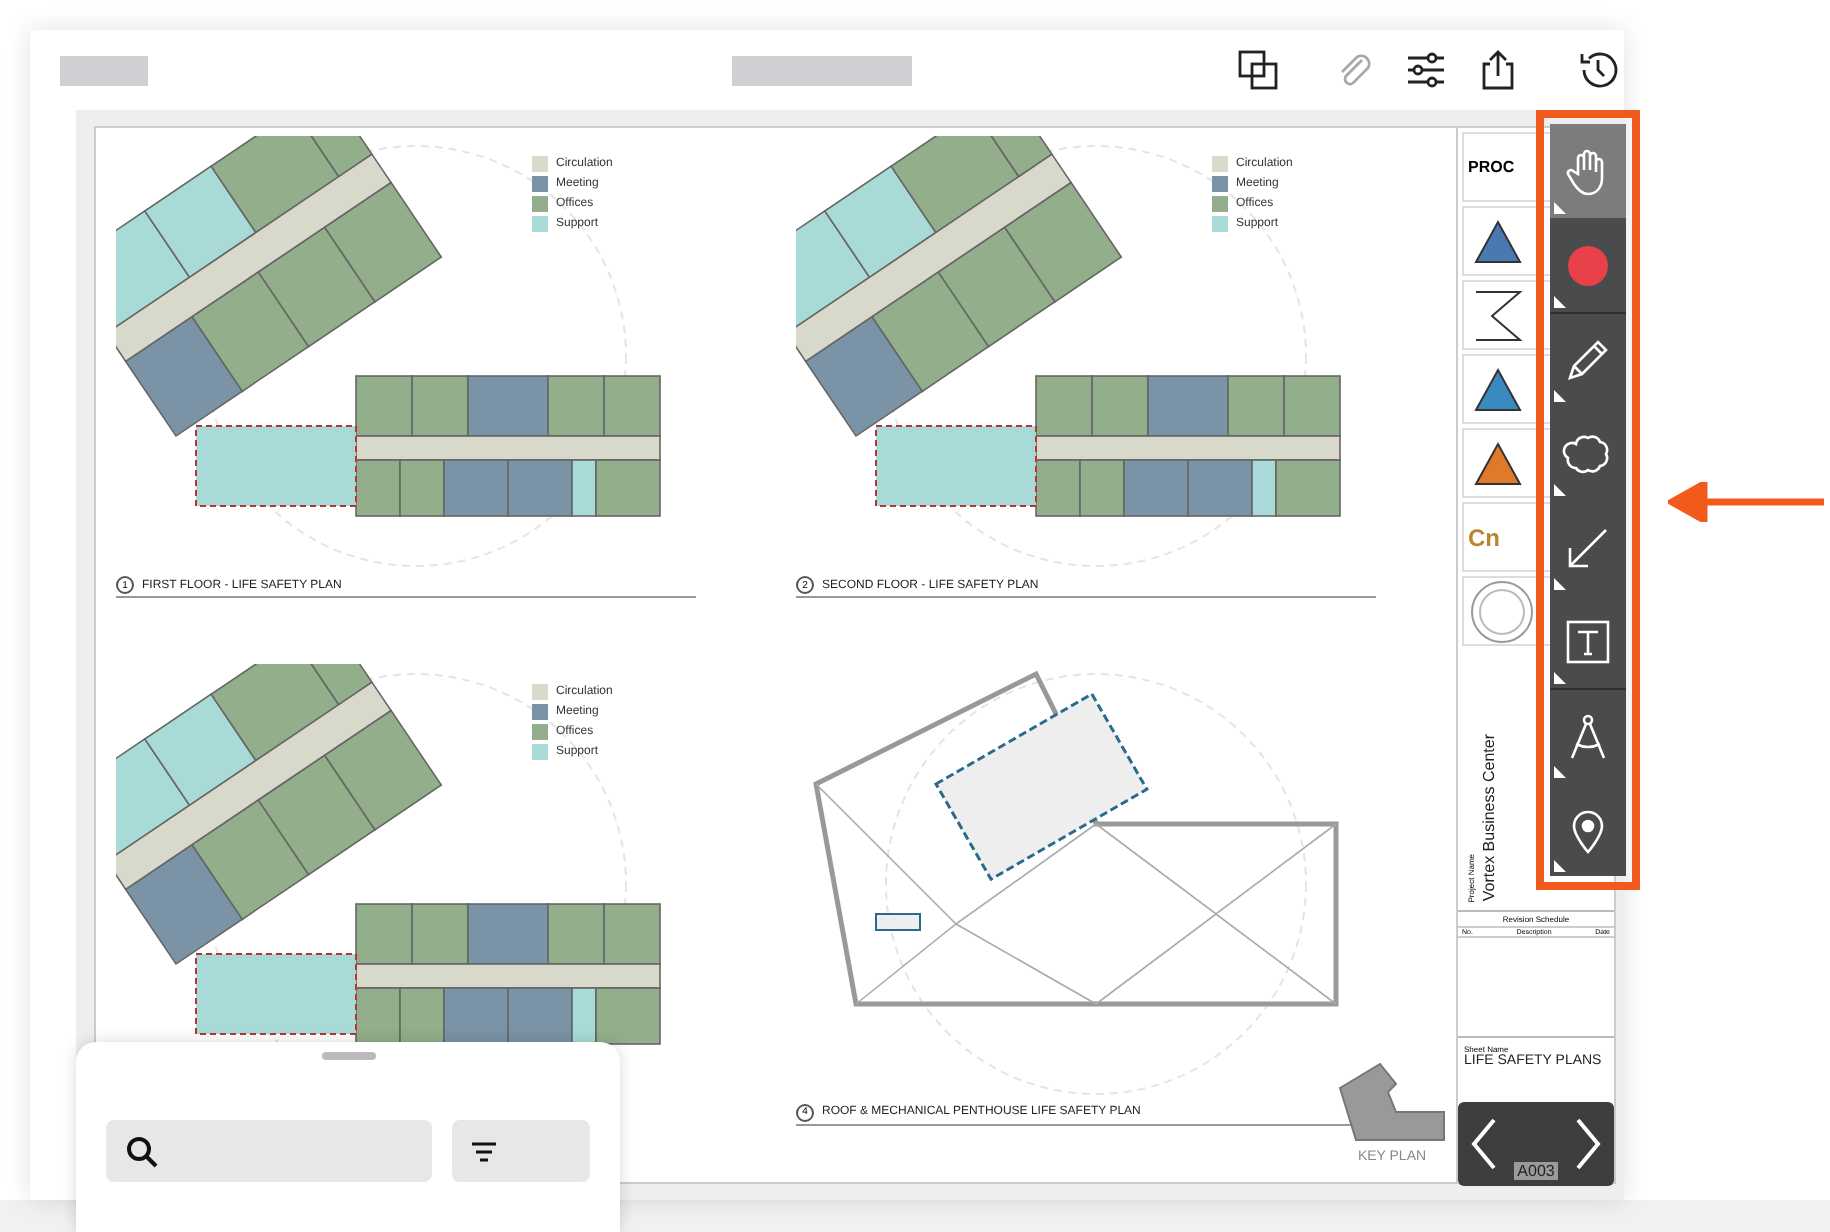  I want to click on text-box-icon, so click(1588, 641).